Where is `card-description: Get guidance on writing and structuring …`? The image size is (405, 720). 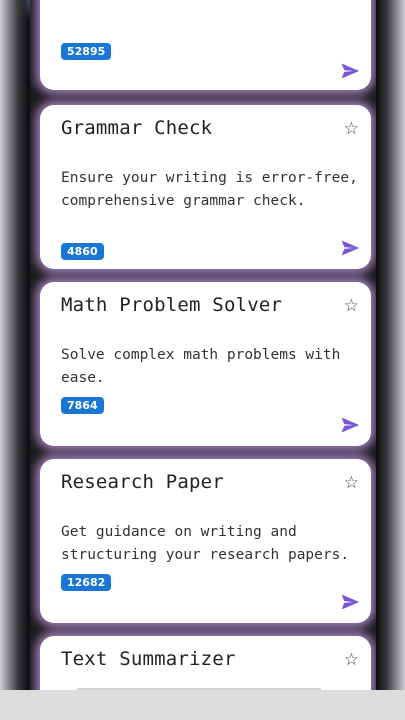 card-description: Get guidance on writing and structuring … is located at coordinates (205, 543).